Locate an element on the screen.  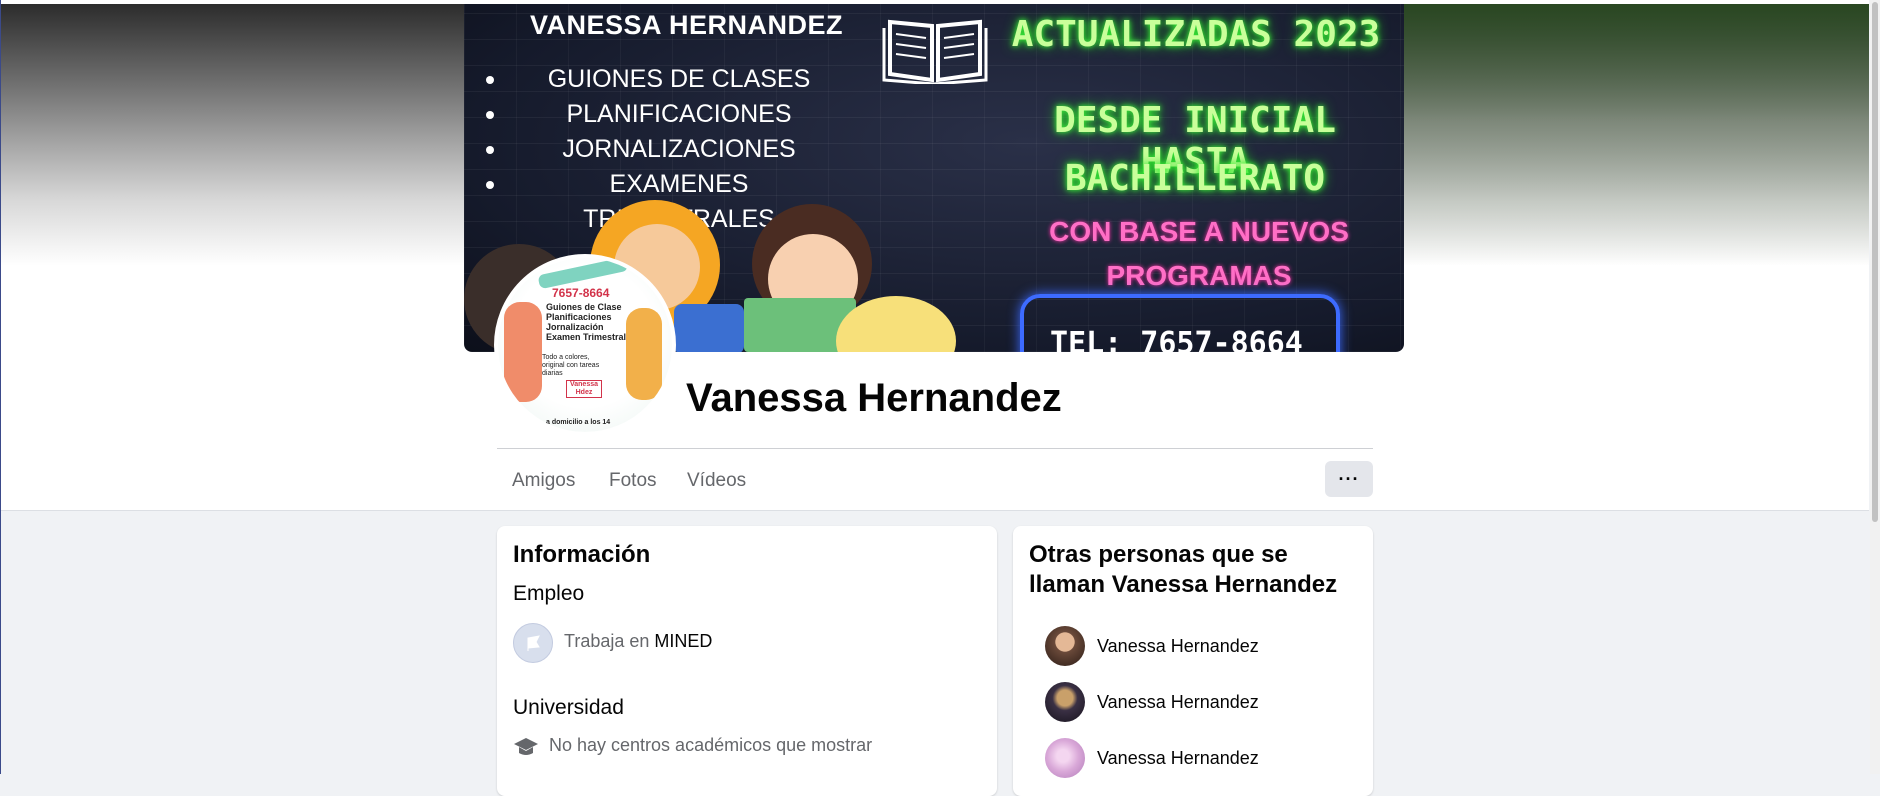
university-section-label: Universidad is located at coordinates (568, 707).